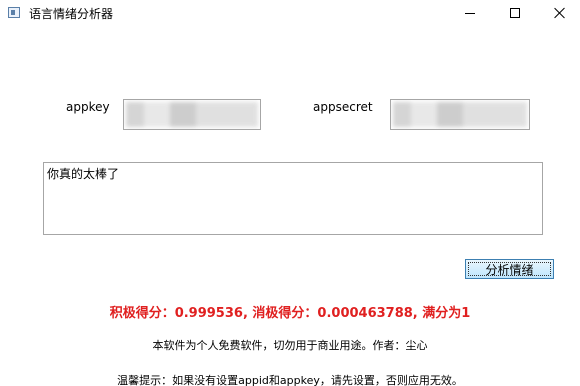 Image resolution: width=580 pixels, height=386 pixels. What do you see at coordinates (290, 13) in the screenshot?
I see `title-bar: 语言情绪分析器` at bounding box center [290, 13].